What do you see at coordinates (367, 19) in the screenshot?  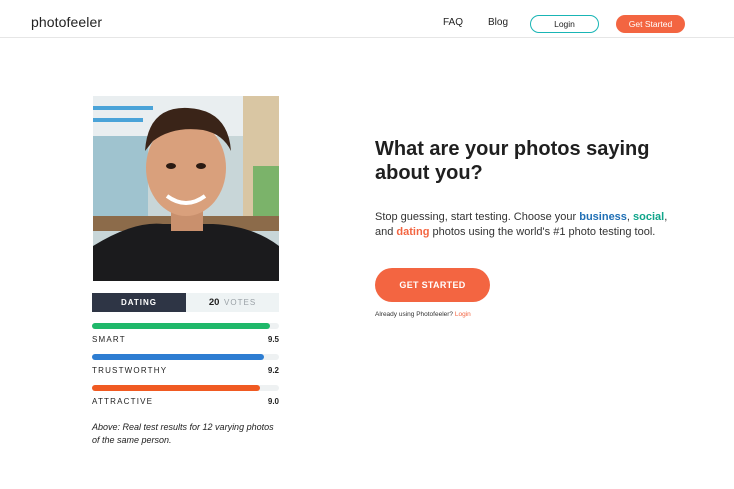 I see `top-navbar: photofeeler FAQ Blog Login Get Started` at bounding box center [367, 19].